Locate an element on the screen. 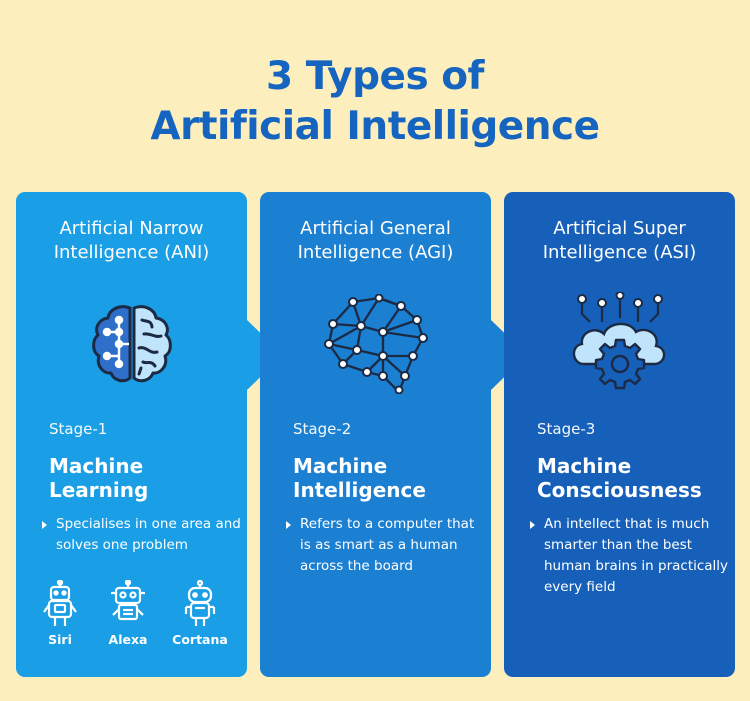  card-title-line-1: Artificial Super is located at coordinates (619, 228).